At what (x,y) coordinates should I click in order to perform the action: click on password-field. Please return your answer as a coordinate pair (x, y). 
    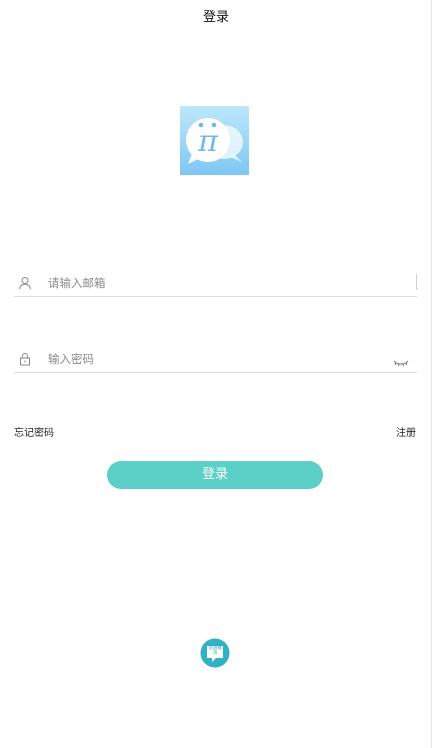
    Looking at the image, I should click on (215, 358).